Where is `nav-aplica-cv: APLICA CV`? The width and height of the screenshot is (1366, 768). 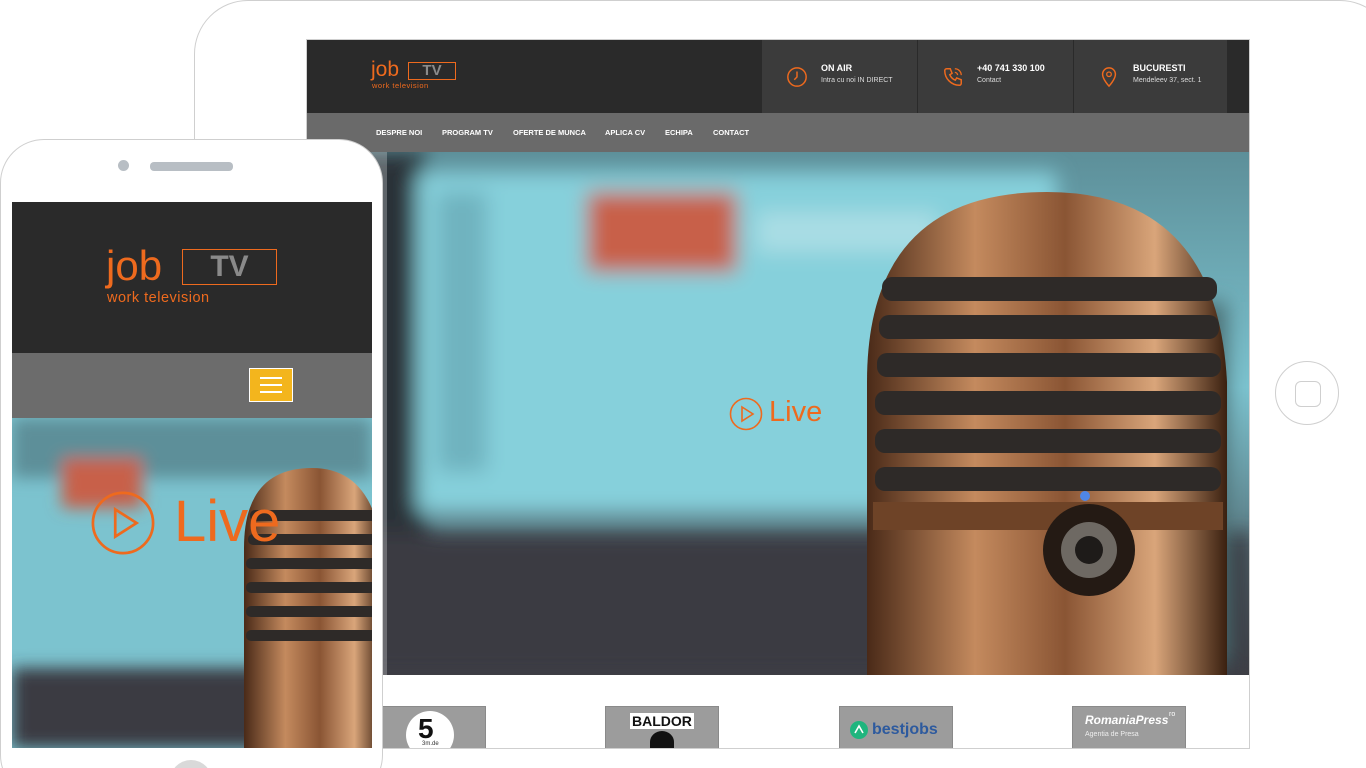
nav-aplica-cv: APLICA CV is located at coordinates (625, 132).